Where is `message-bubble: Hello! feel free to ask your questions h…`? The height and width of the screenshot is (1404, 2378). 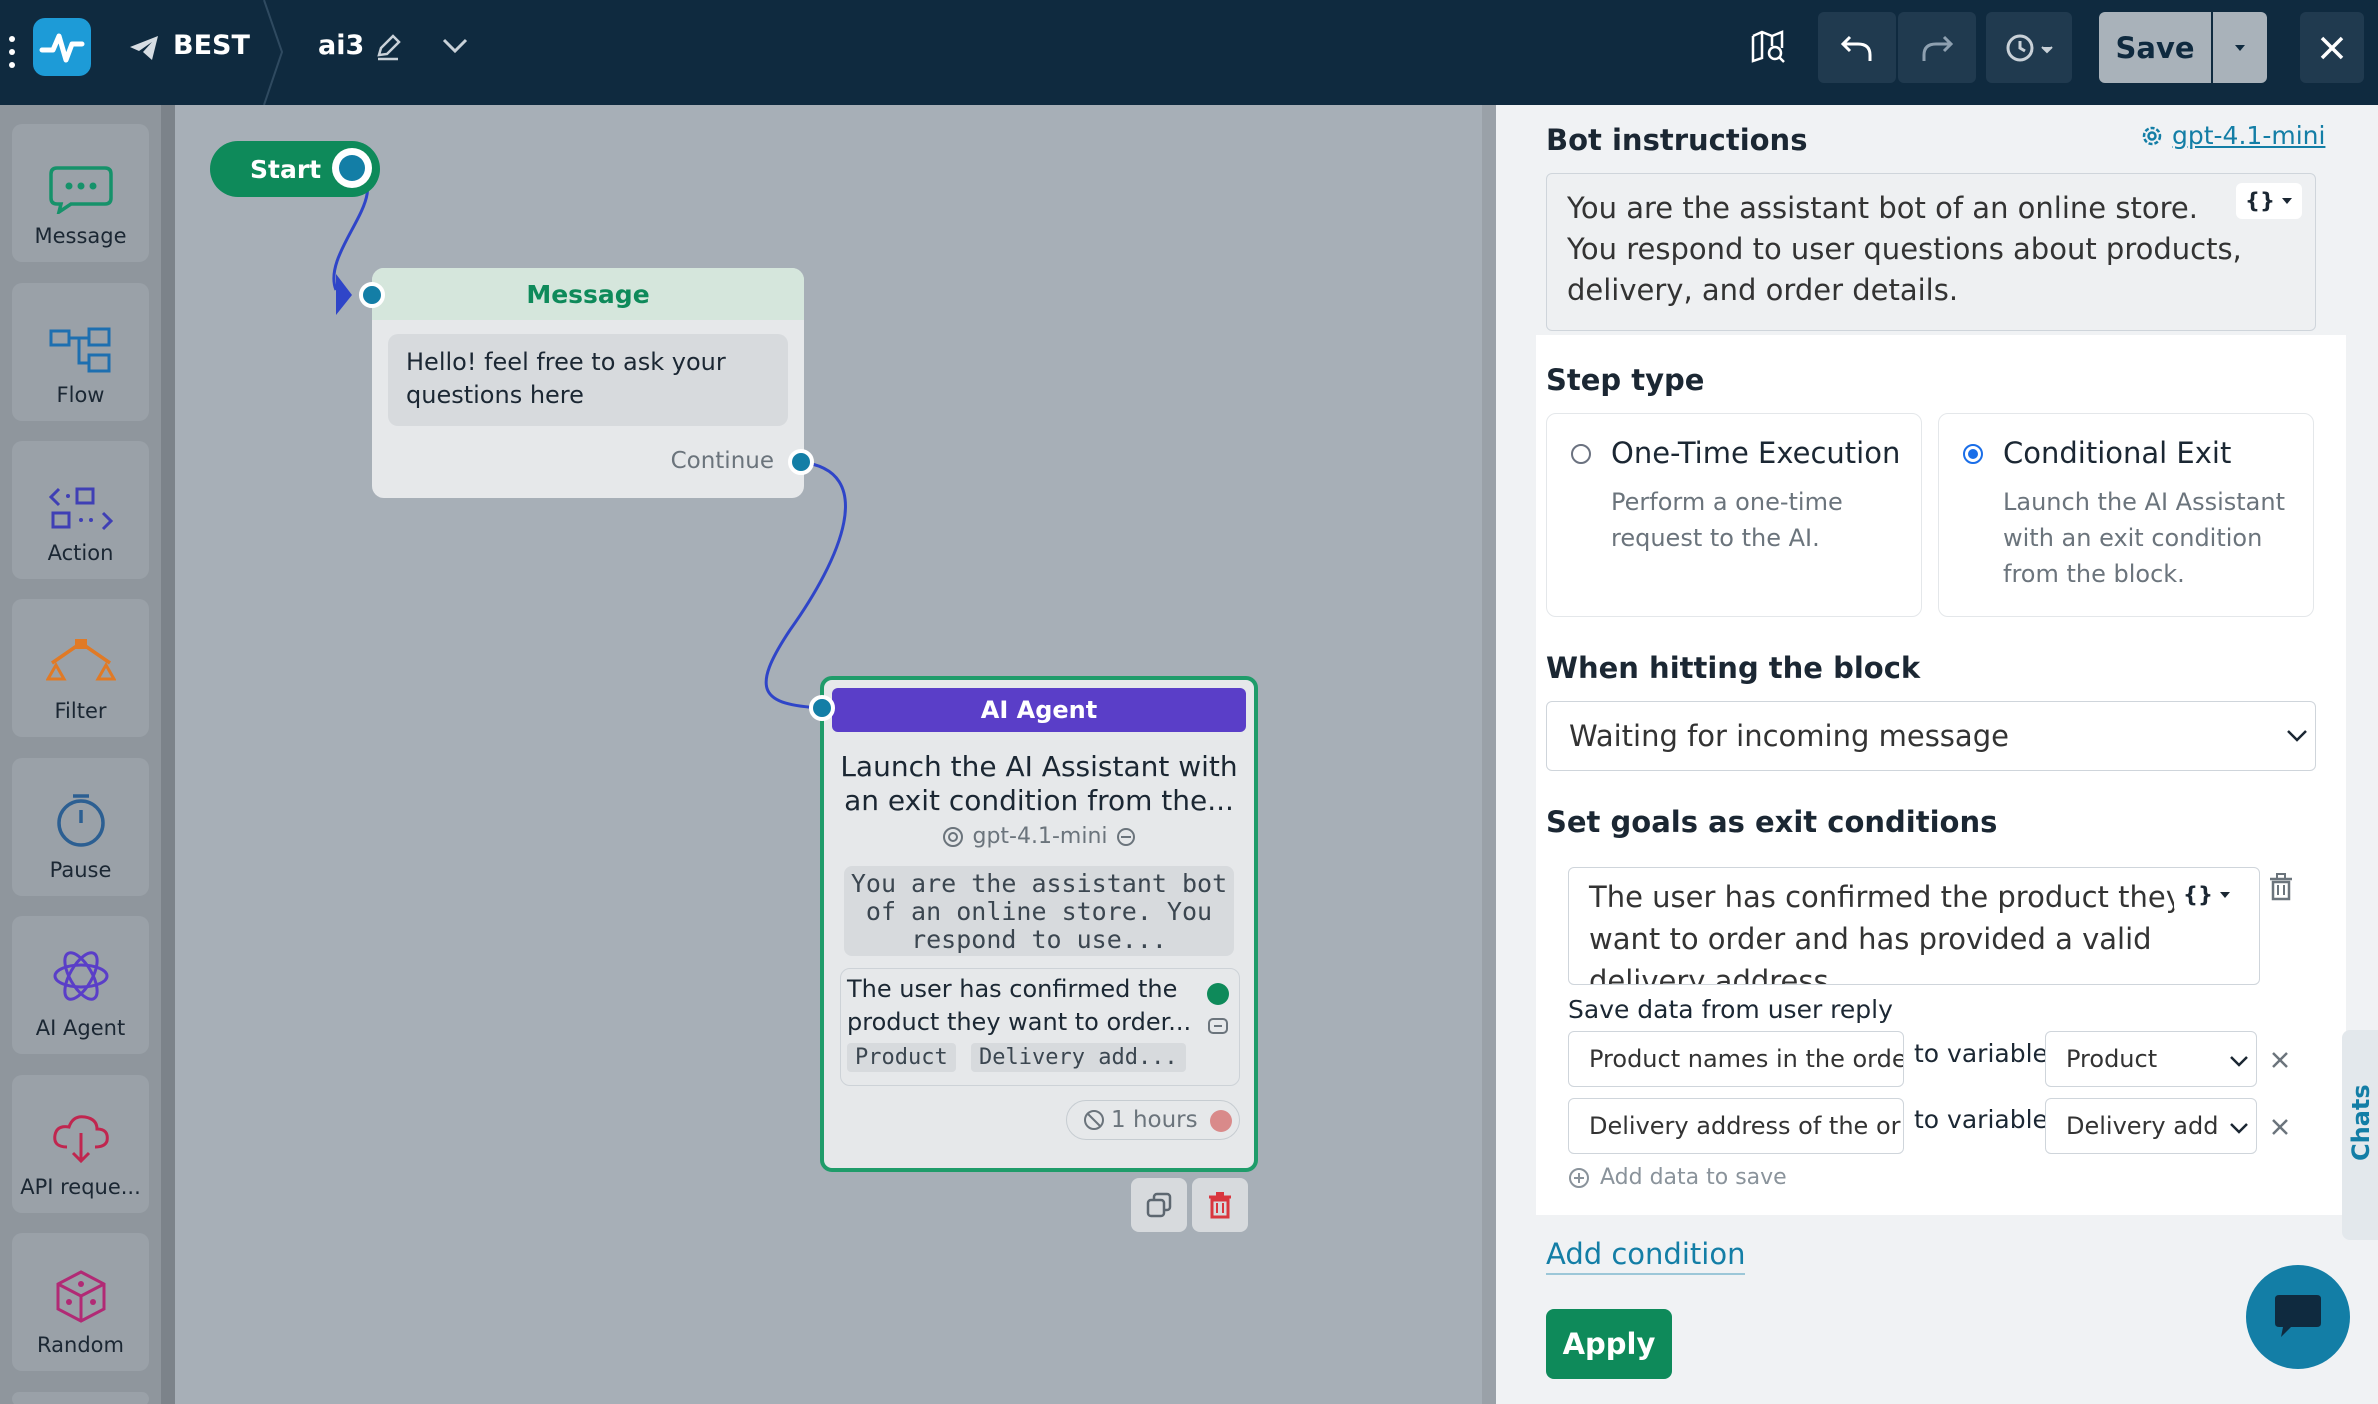
message-bubble: Hello! feel free to ask your questions h… is located at coordinates (588, 380).